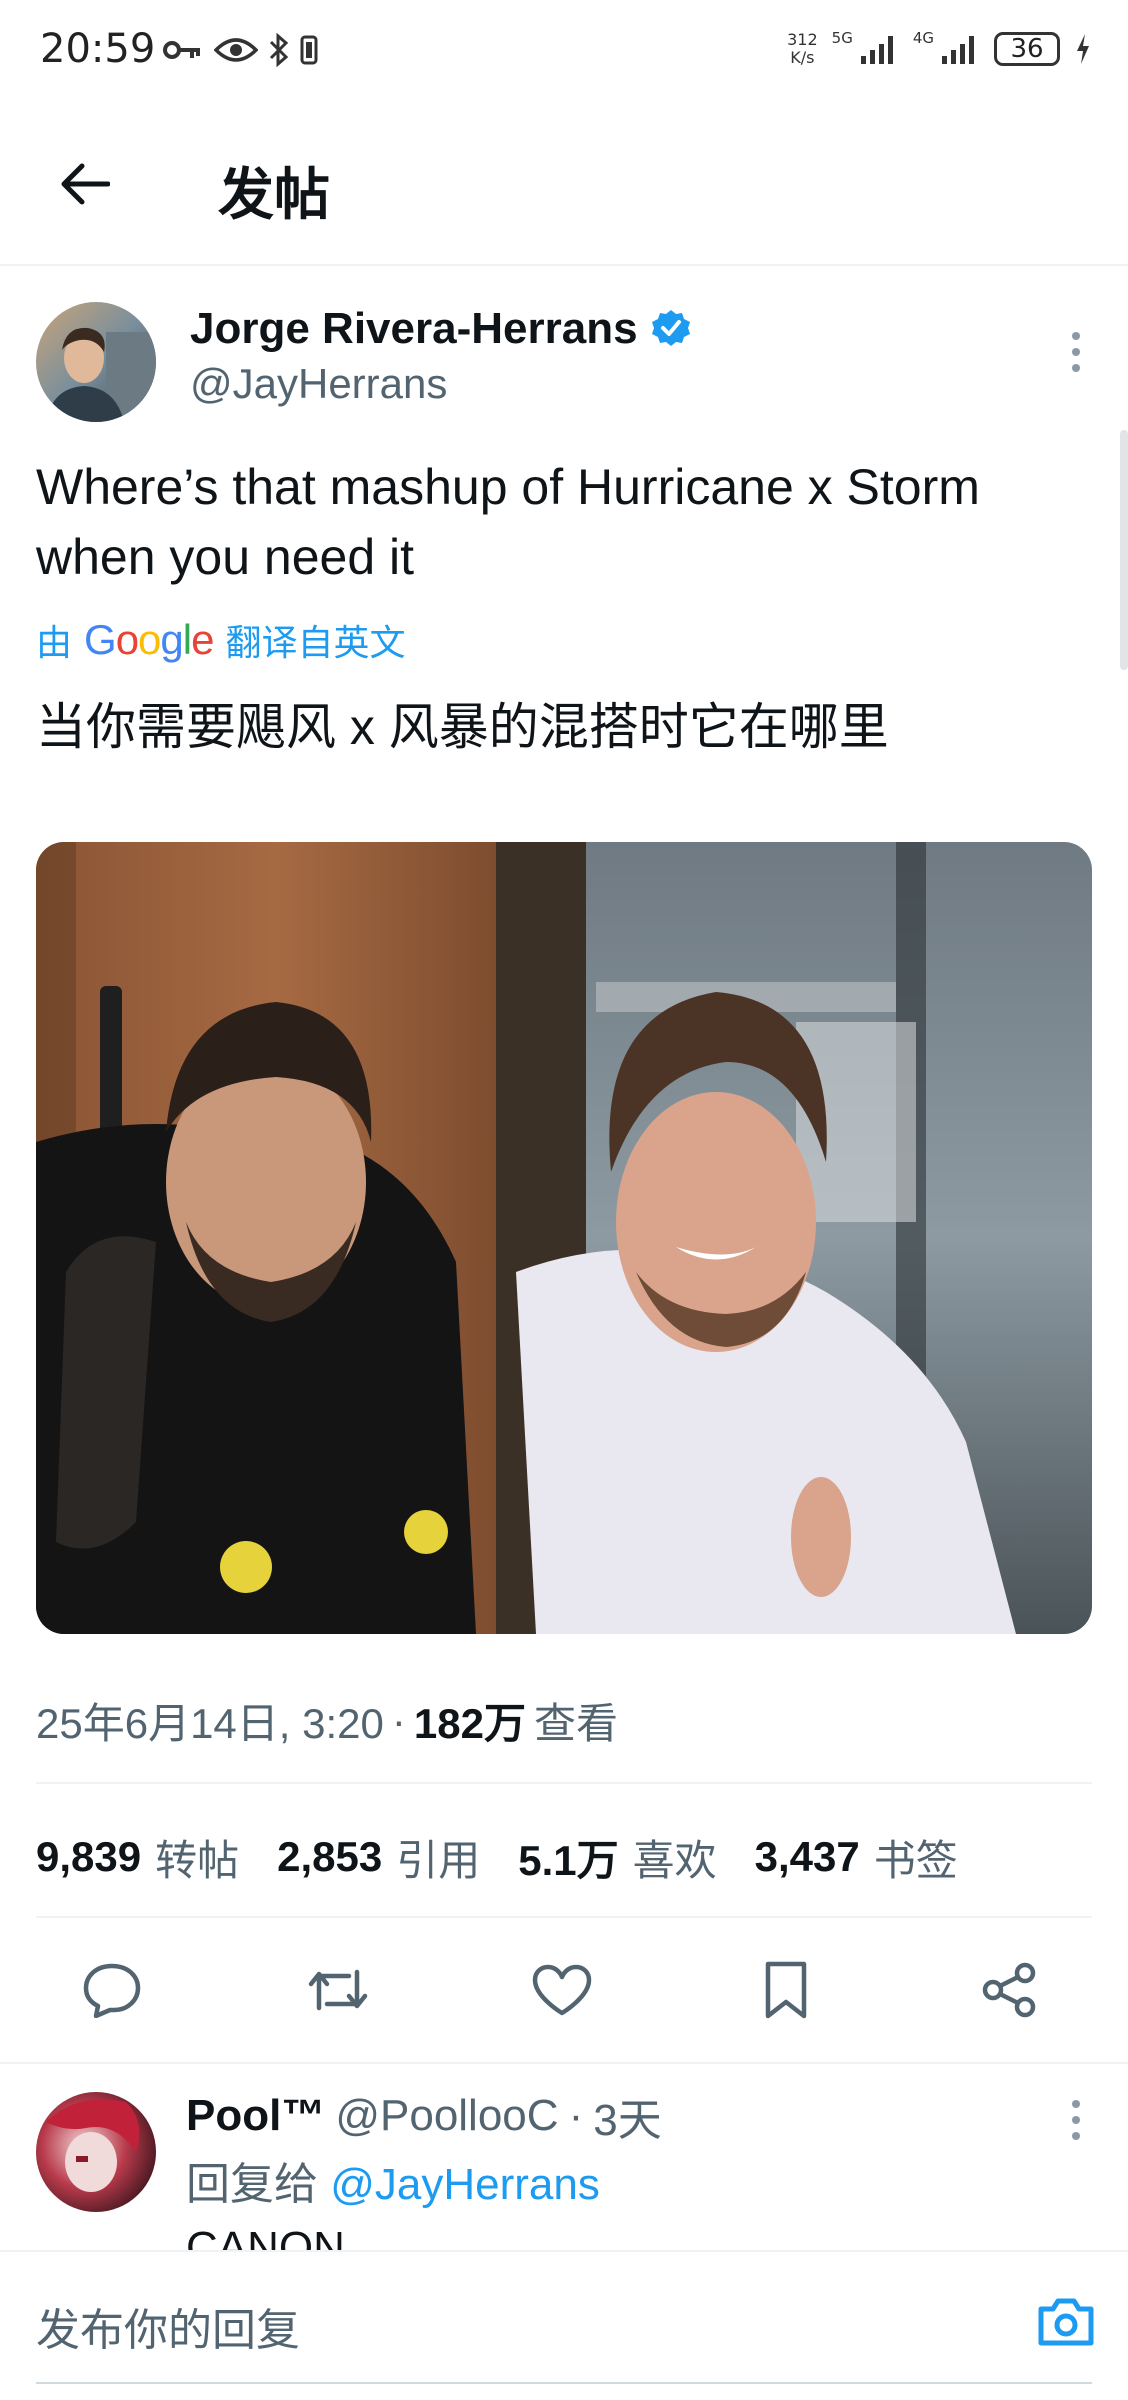 This screenshot has width=1128, height=2400. I want to click on author-name: Jorge Rivera-Herrans, so click(441, 329).